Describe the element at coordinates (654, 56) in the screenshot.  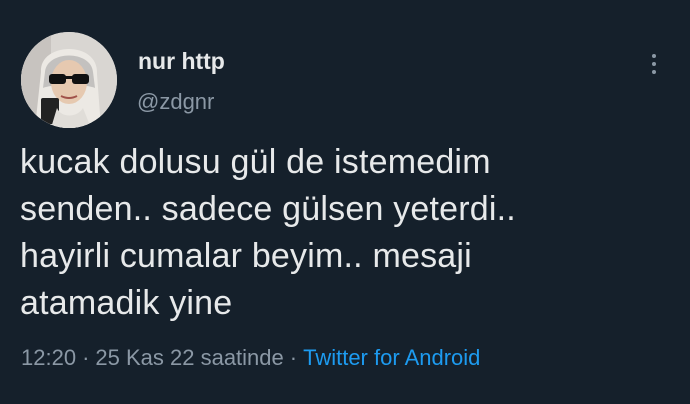
I see `more-vertical-icon` at that location.